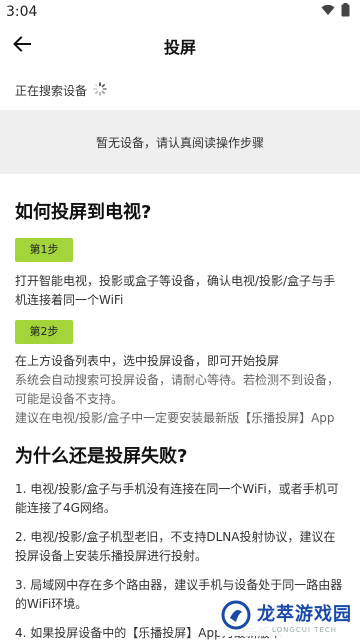 This screenshot has width=360, height=640. Describe the element at coordinates (100, 90) in the screenshot. I see `loading-spinner-icon` at that location.